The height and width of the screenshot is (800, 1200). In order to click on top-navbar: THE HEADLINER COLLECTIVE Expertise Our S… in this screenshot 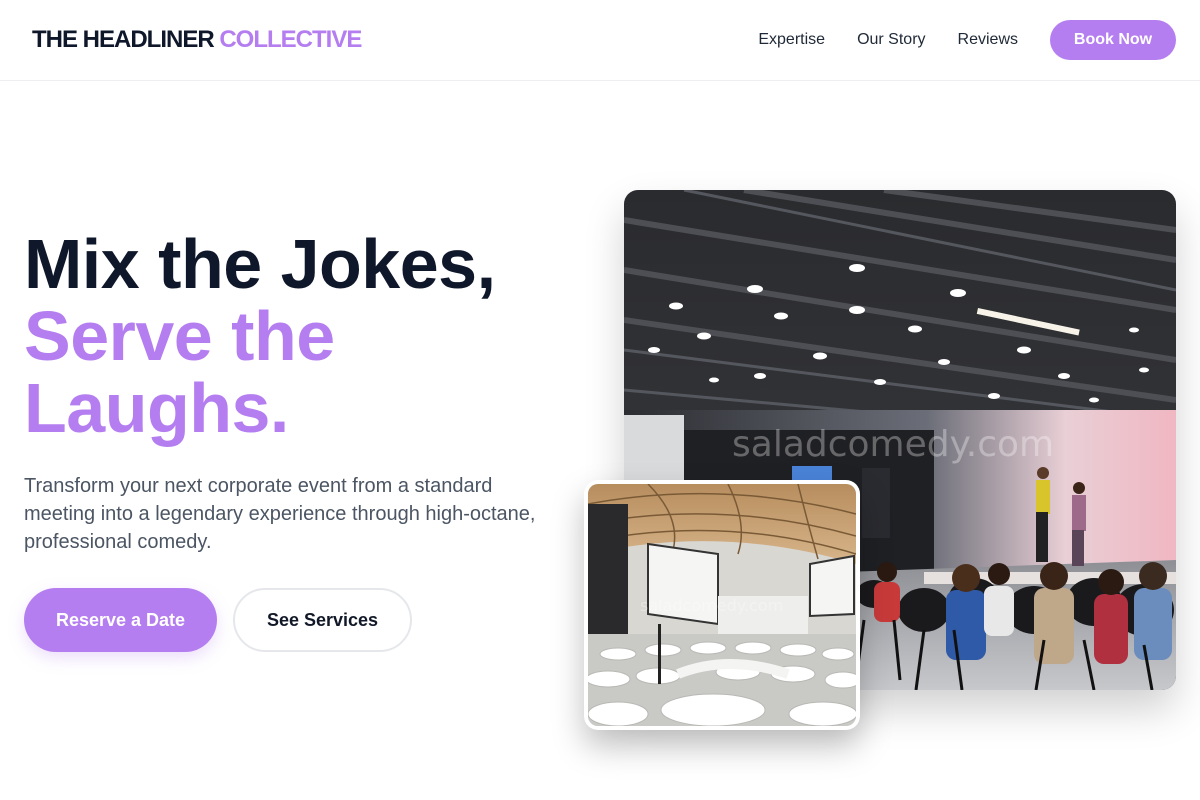, I will do `click(600, 40)`.